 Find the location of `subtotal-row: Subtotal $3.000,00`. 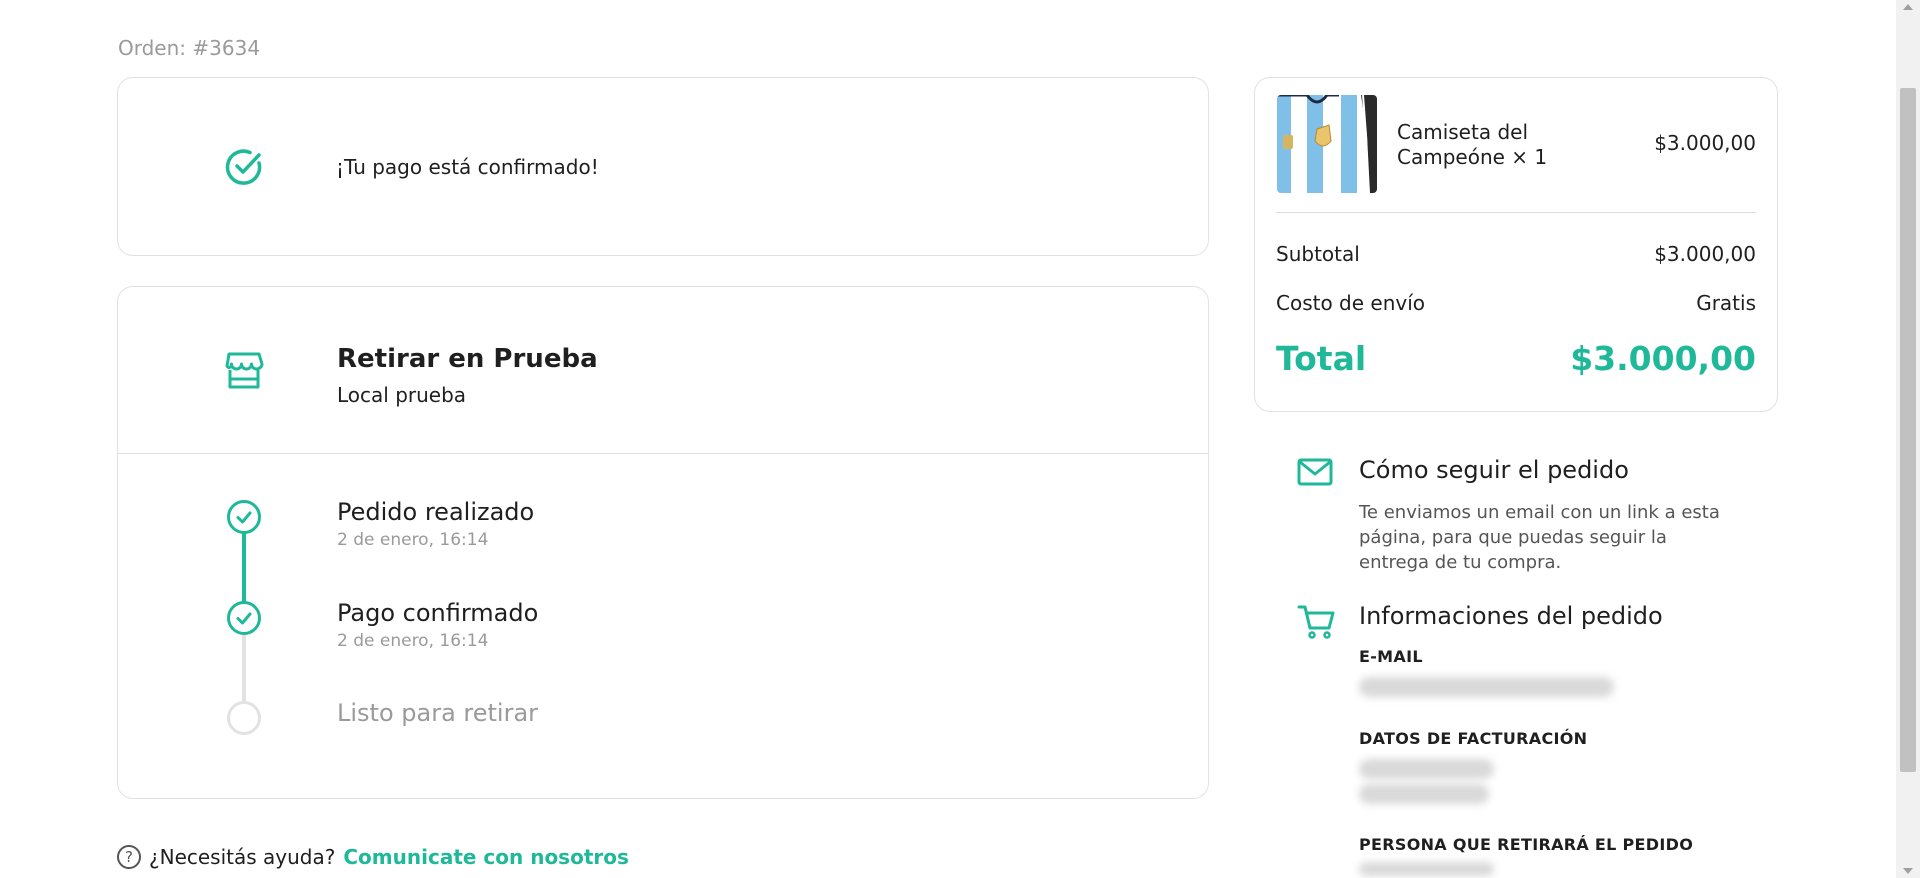

subtotal-row: Subtotal $3.000,00 is located at coordinates (1516, 254).